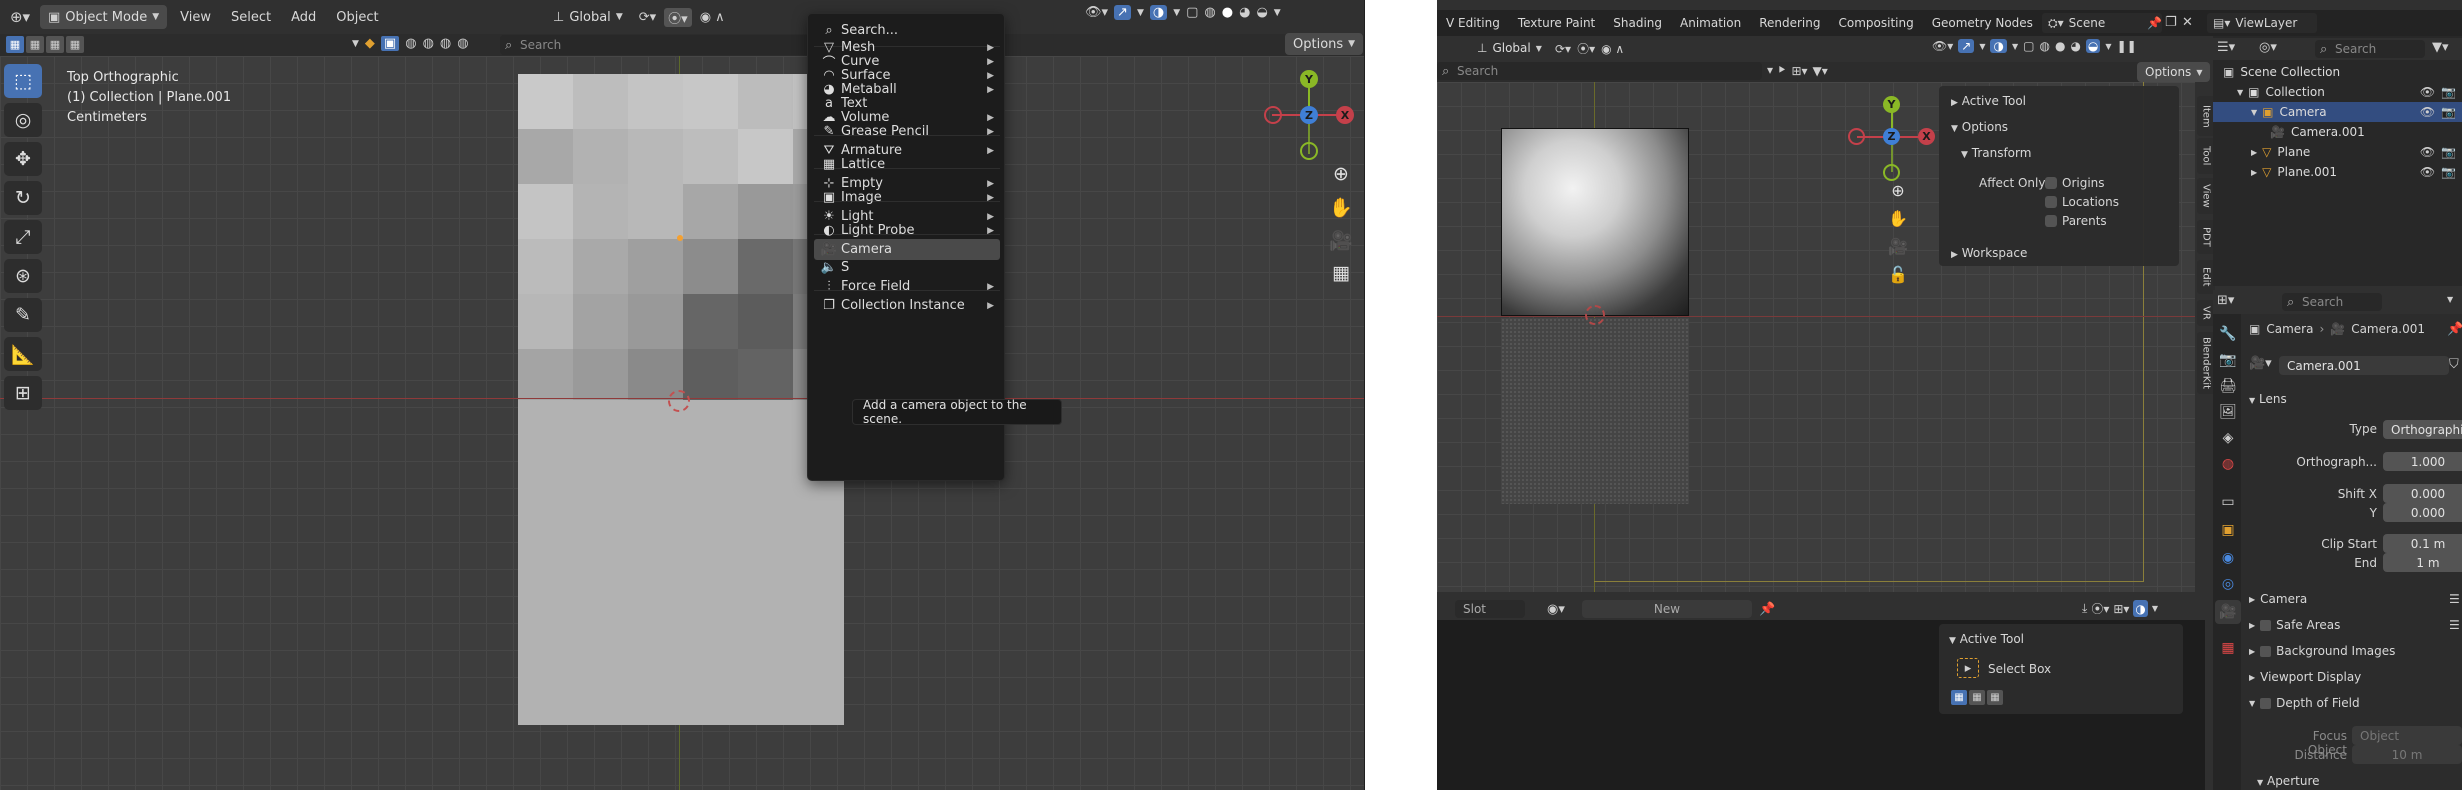  What do you see at coordinates (2051, 183) in the screenshot?
I see `origins-checkbox` at bounding box center [2051, 183].